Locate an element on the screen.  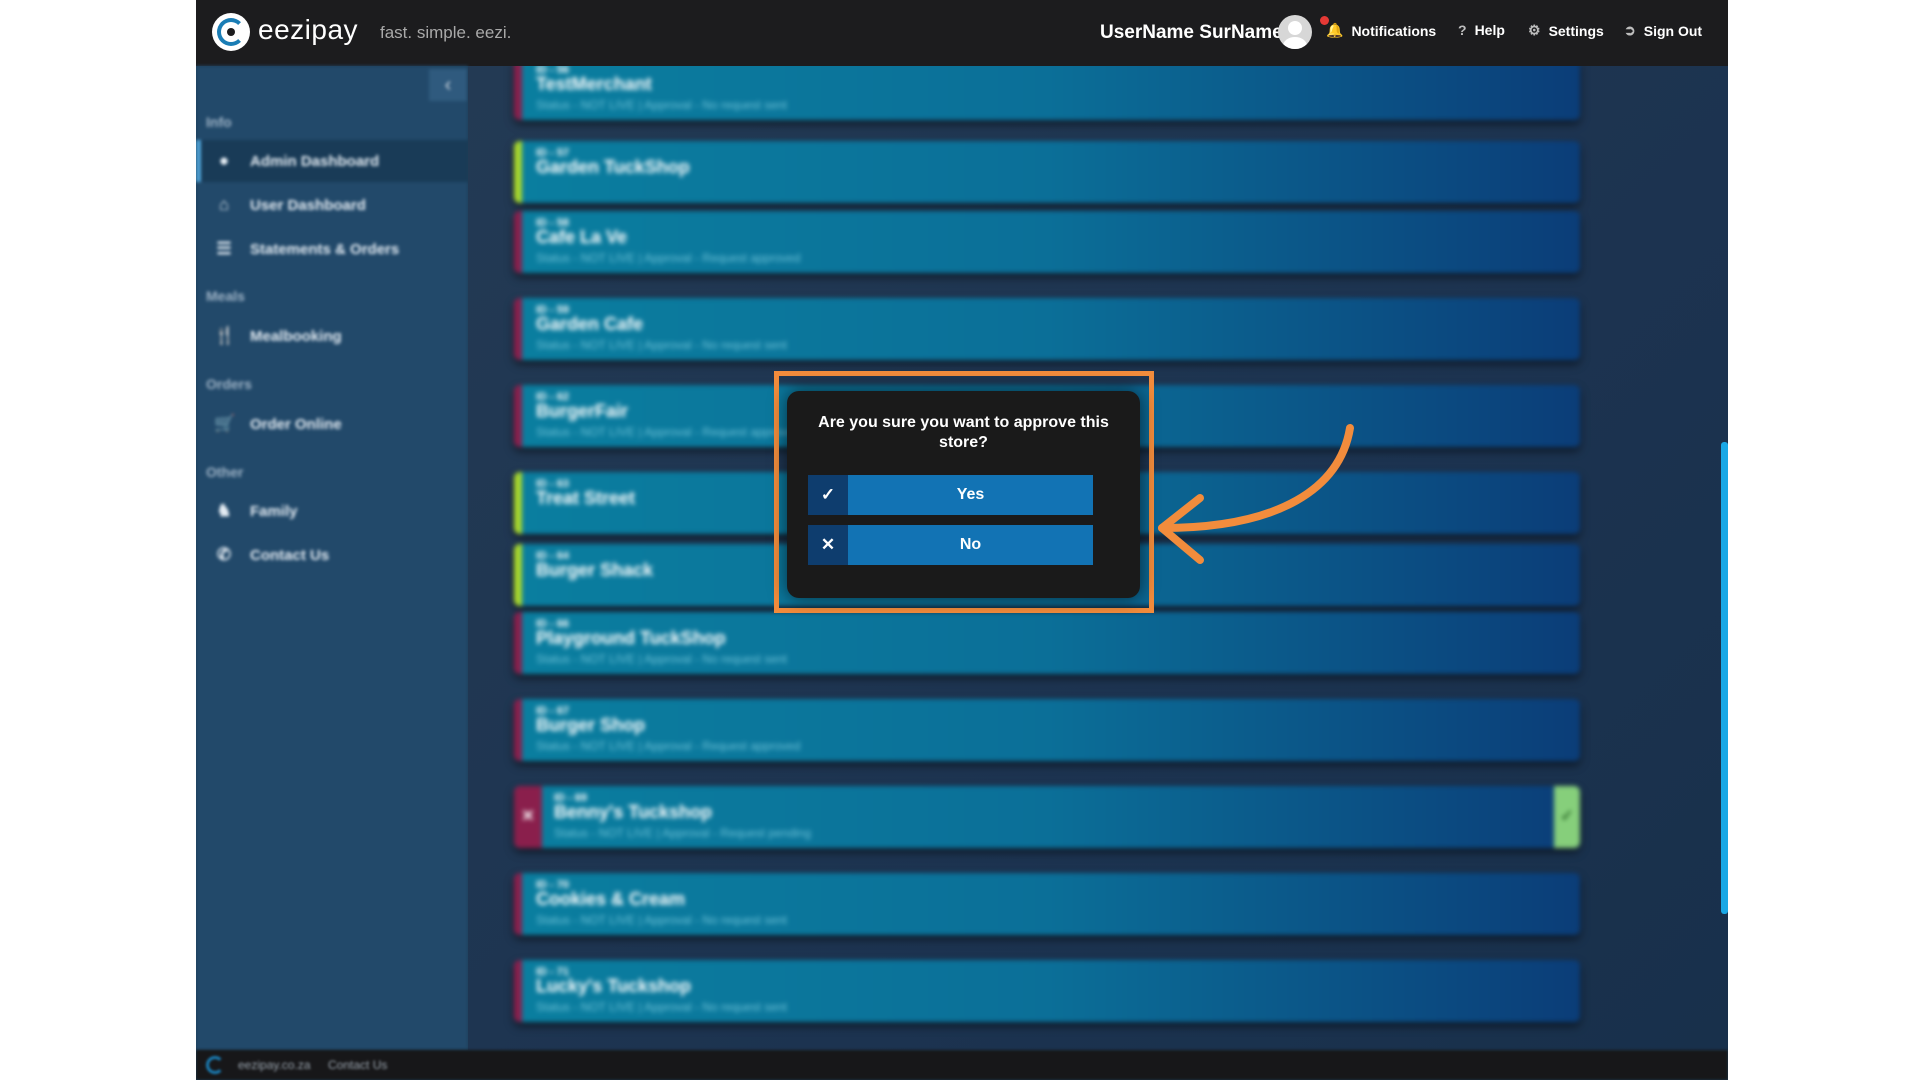
sign-out-icon: ➲ is located at coordinates (1630, 30).